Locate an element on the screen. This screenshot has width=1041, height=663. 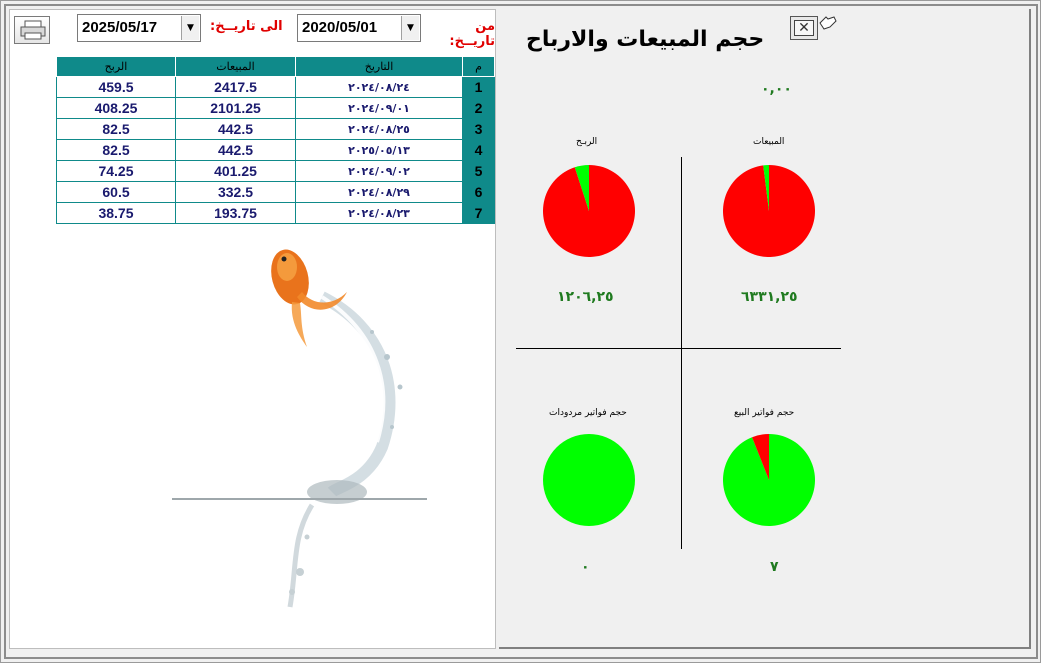
cell-index: 2 is located at coordinates (478, 108).